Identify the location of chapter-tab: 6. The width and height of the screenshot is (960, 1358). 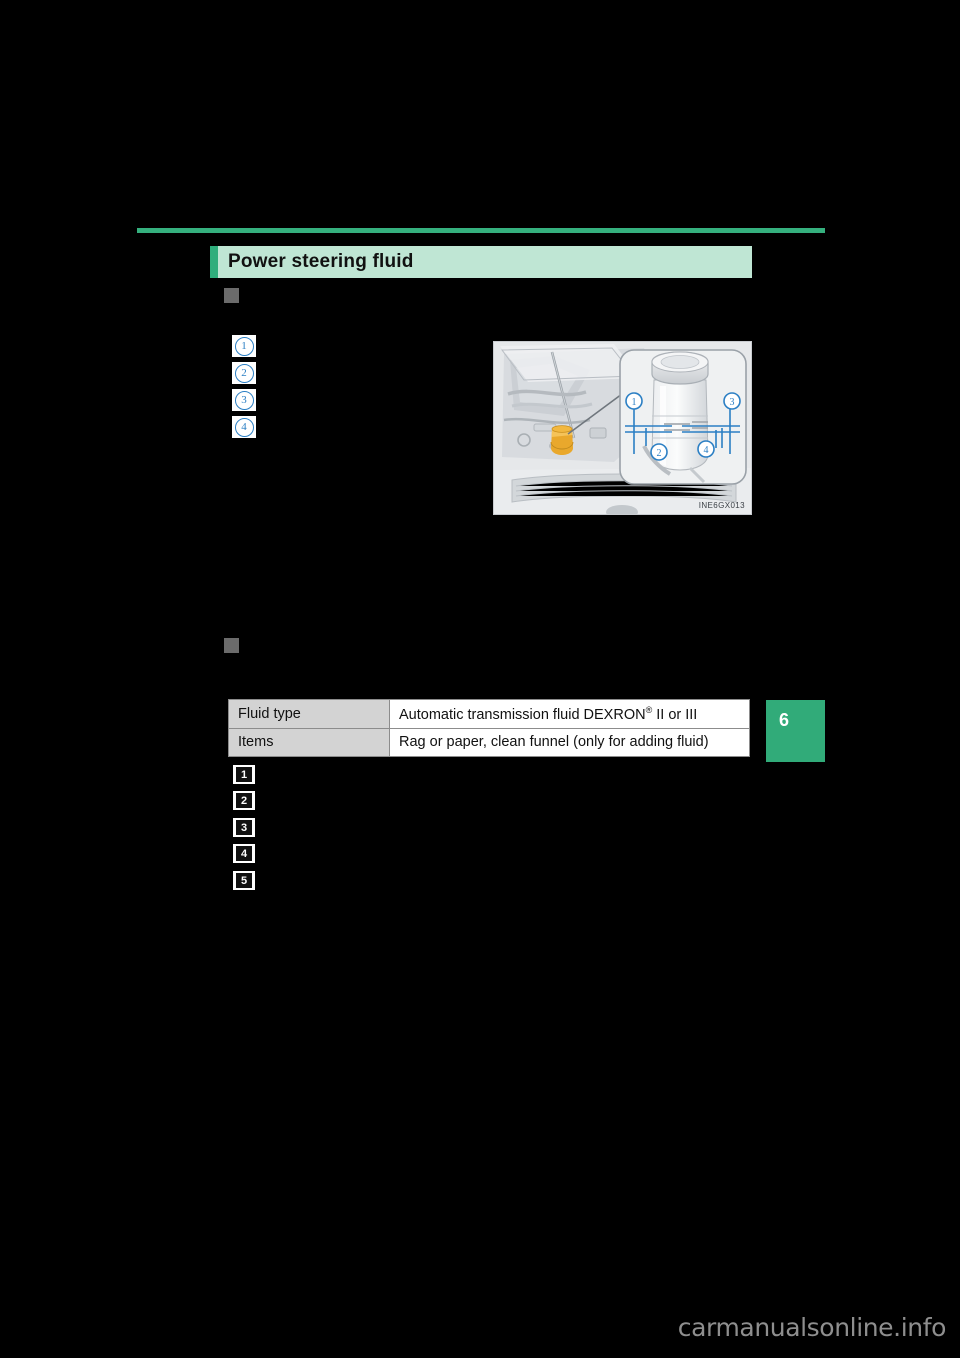
(795, 731).